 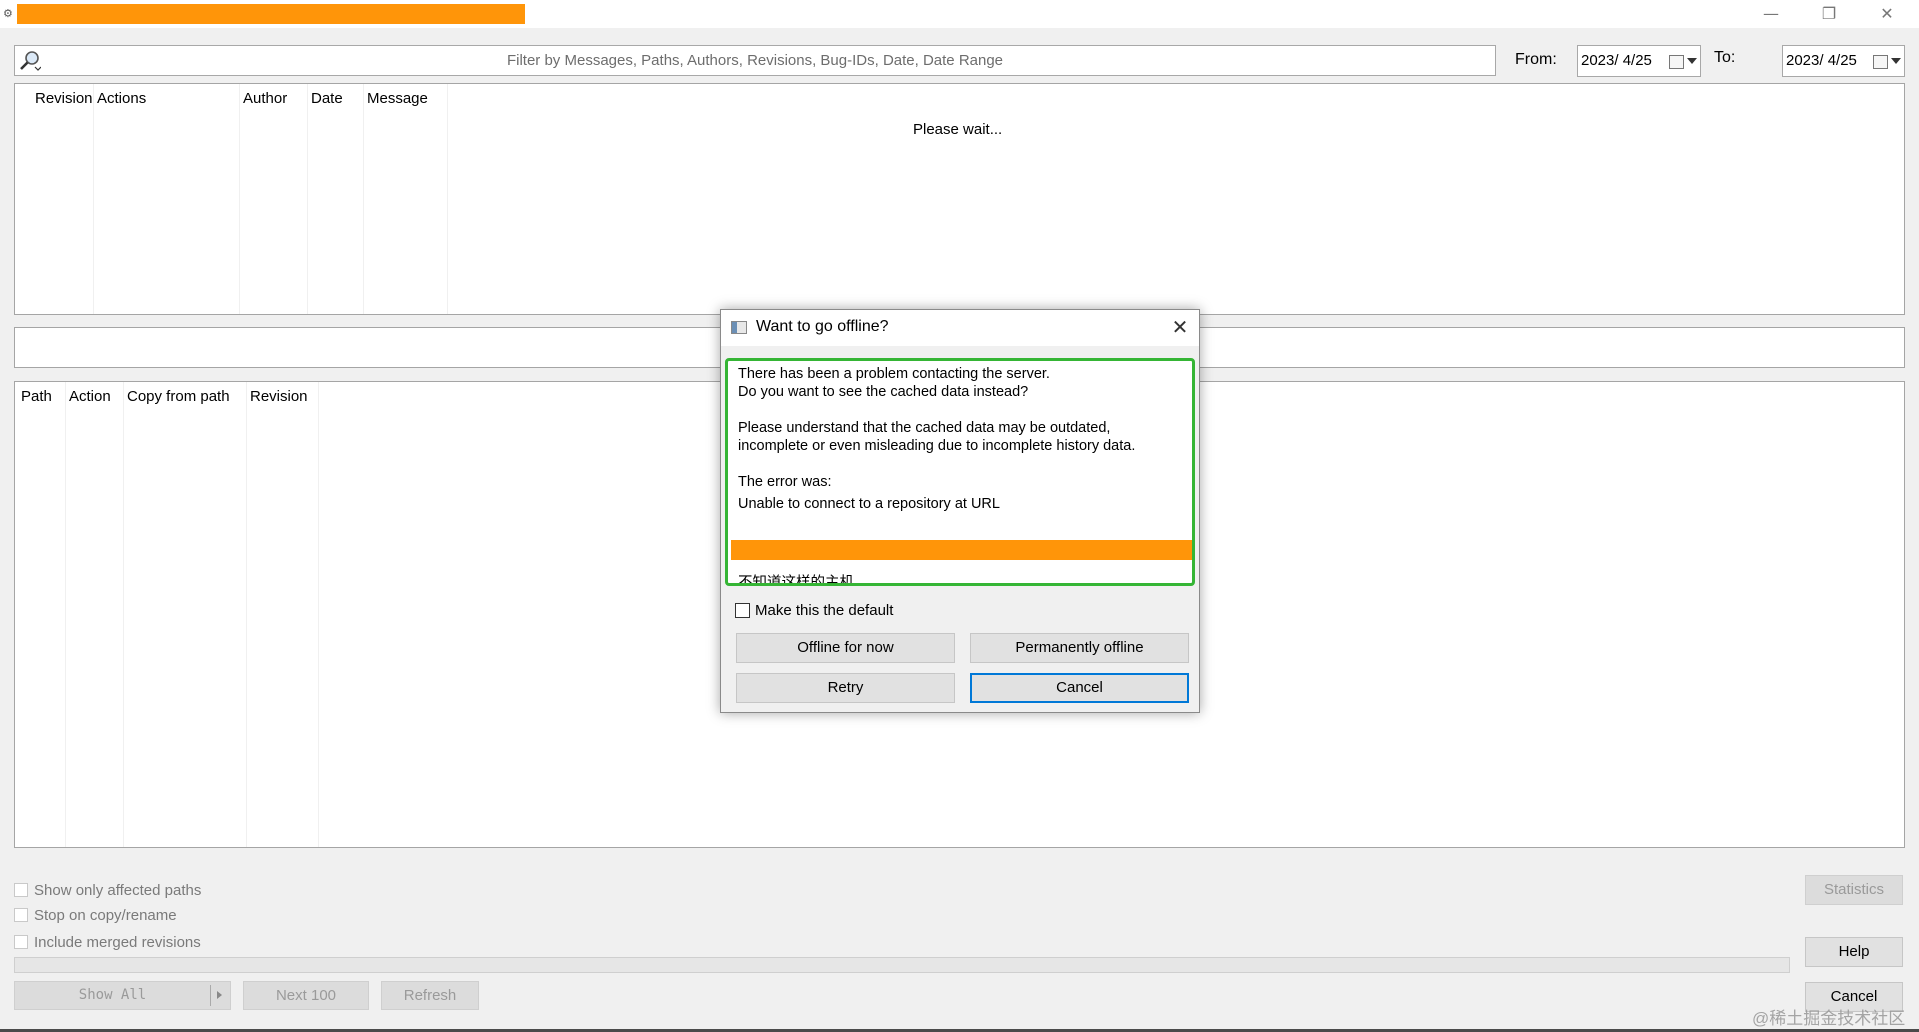 I want to click on column-header-date: Date, so click(x=335, y=199).